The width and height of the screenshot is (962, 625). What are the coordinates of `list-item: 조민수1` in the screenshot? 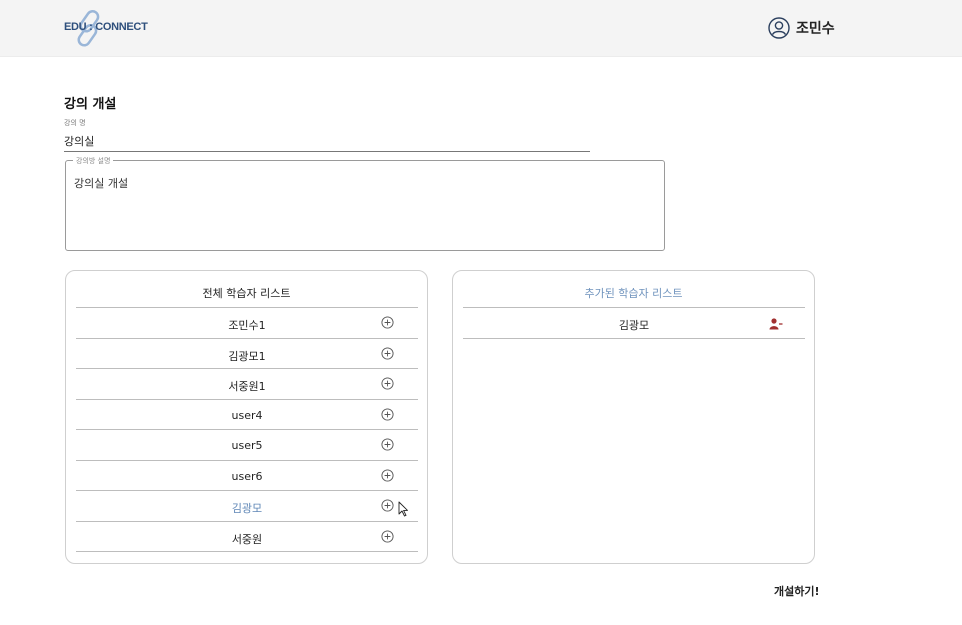 It's located at (247, 323).